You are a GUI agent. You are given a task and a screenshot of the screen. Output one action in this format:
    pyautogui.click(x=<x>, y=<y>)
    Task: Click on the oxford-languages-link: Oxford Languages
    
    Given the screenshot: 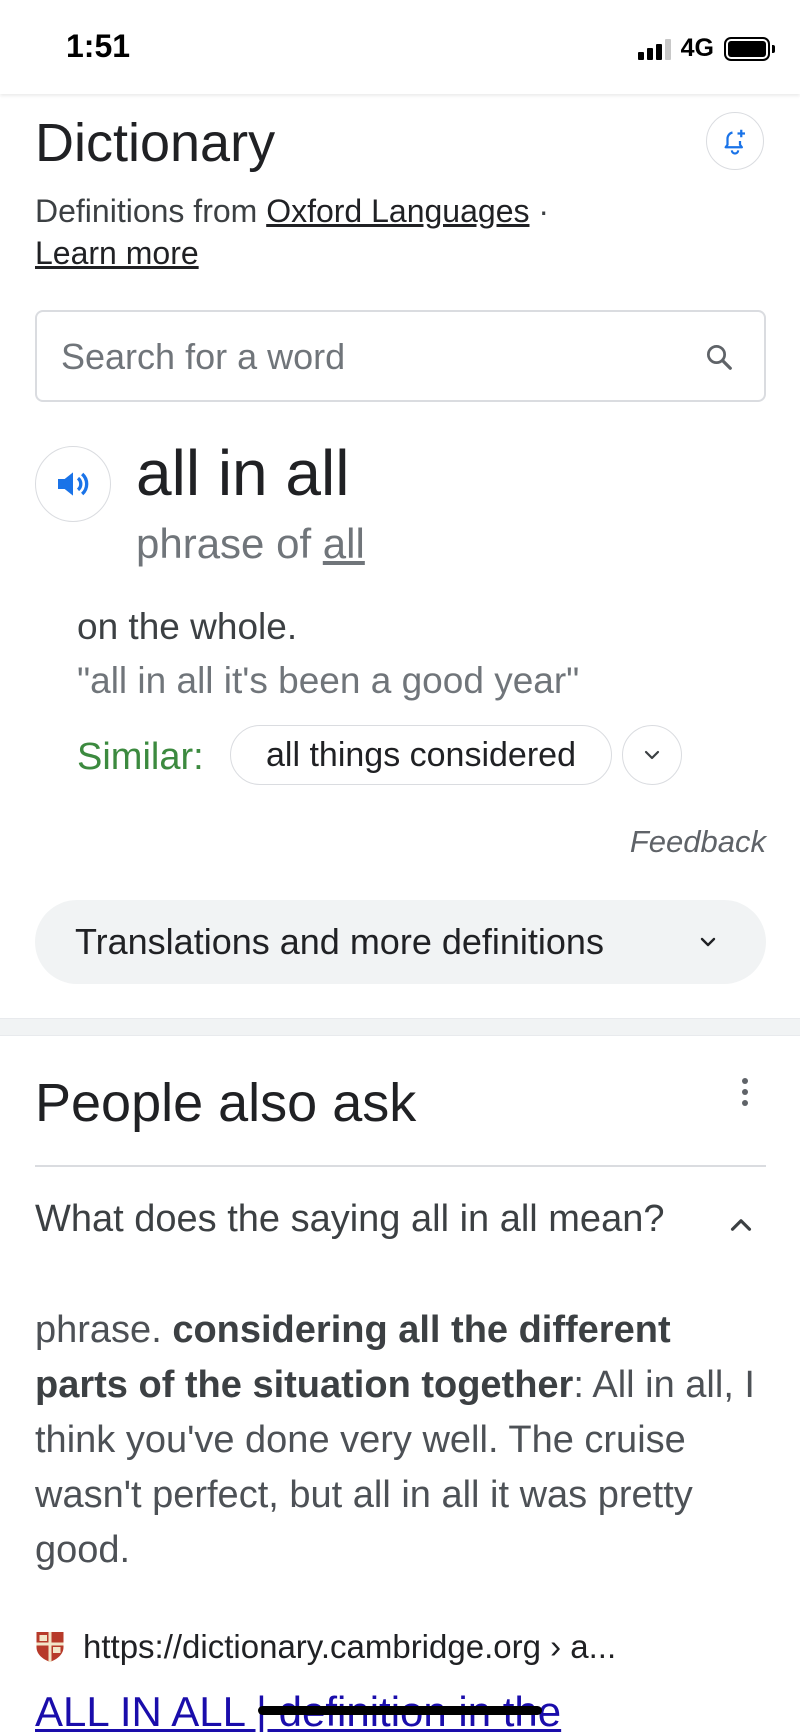 What is the action you would take?
    pyautogui.click(x=397, y=211)
    